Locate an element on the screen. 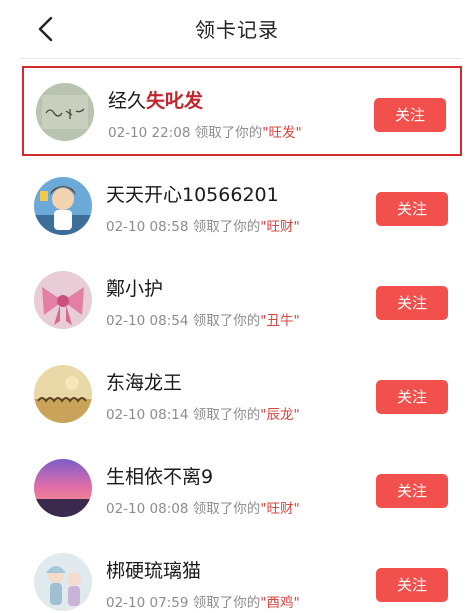  top-bar: 领卡记录 is located at coordinates (237, 29).